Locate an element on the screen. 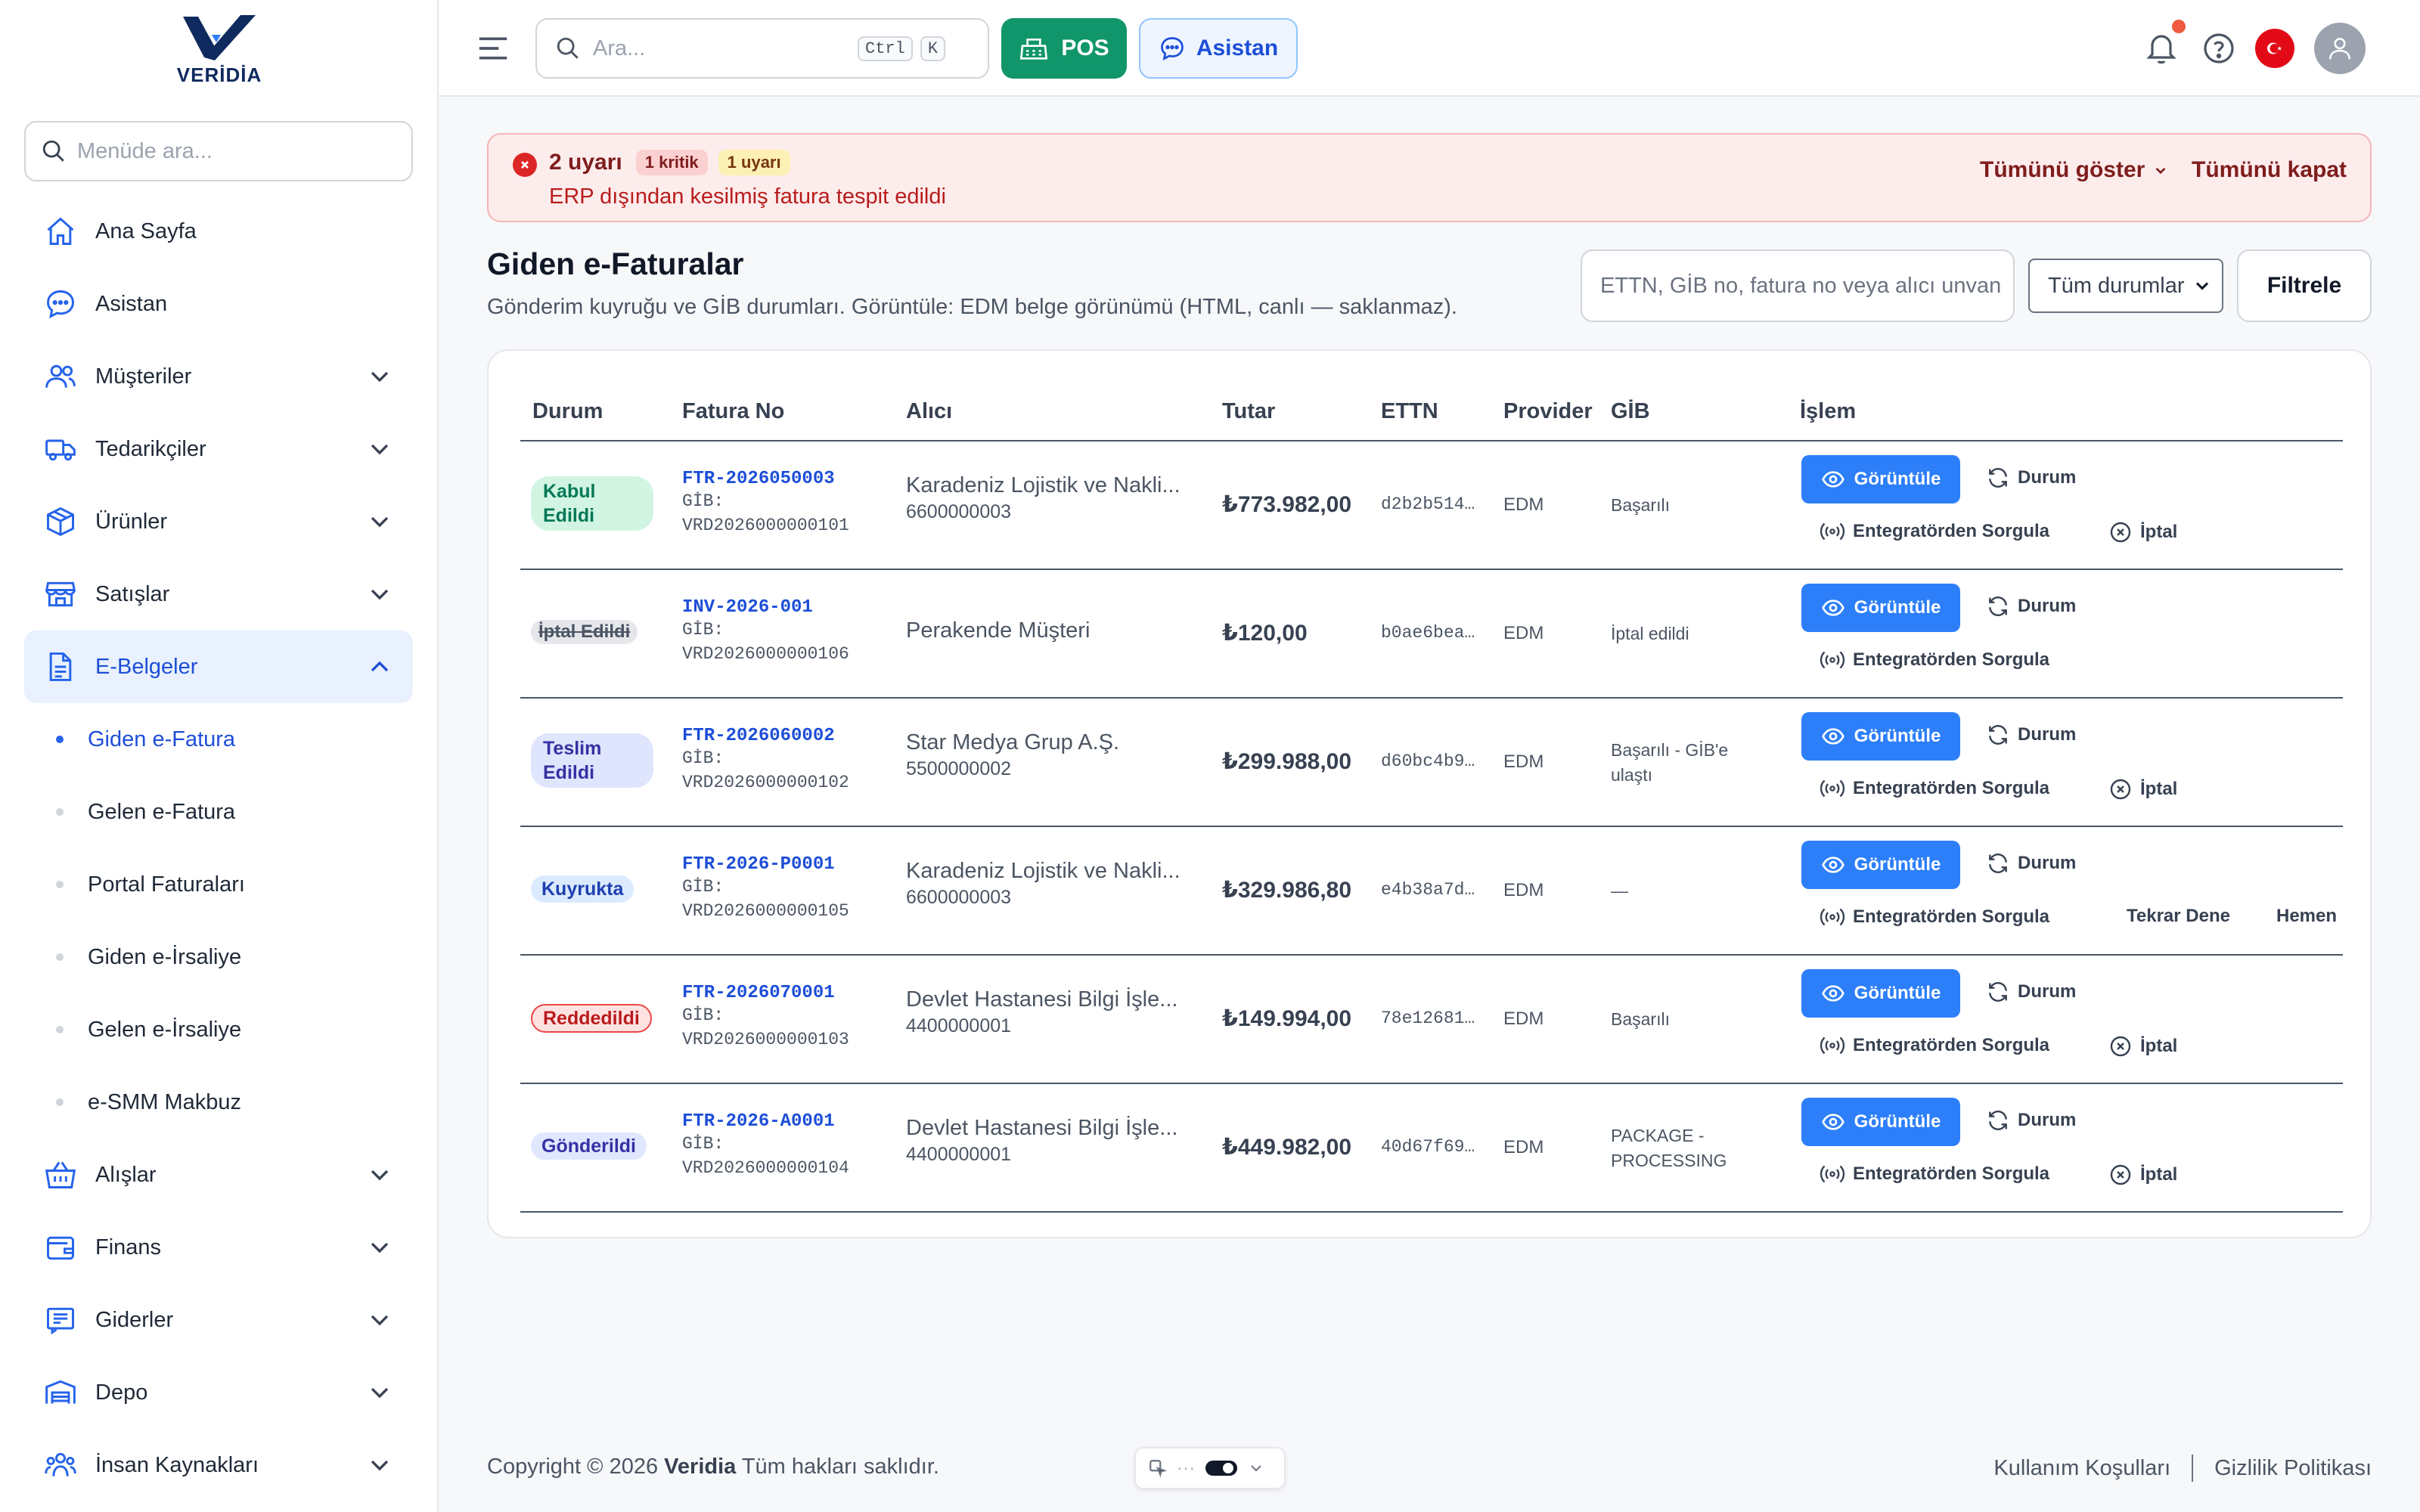  sidebar-item-home: Ana Sayfa is located at coordinates (218, 232).